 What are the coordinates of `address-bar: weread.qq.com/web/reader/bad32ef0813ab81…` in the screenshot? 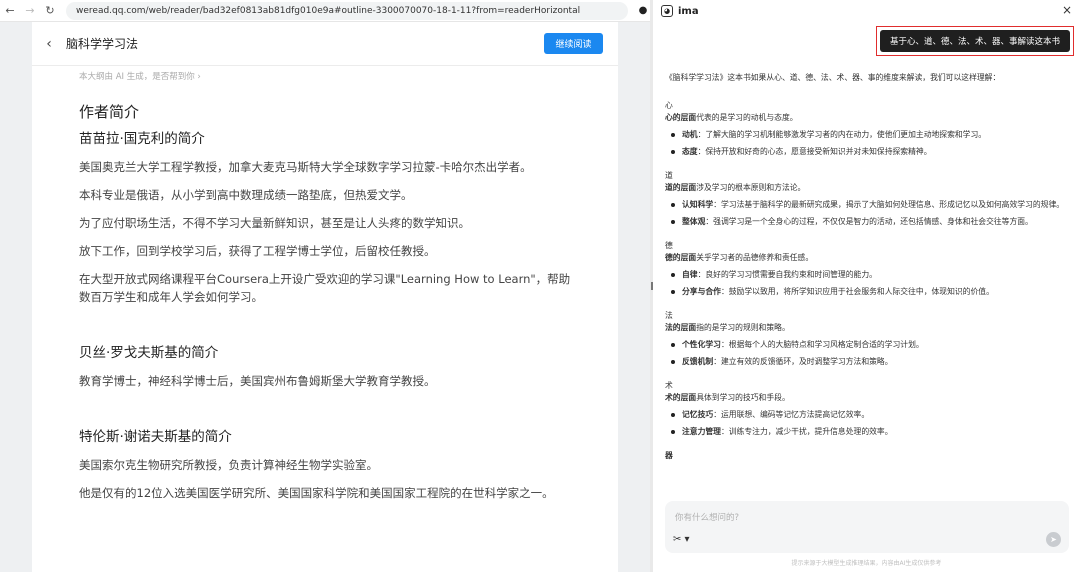 It's located at (347, 10).